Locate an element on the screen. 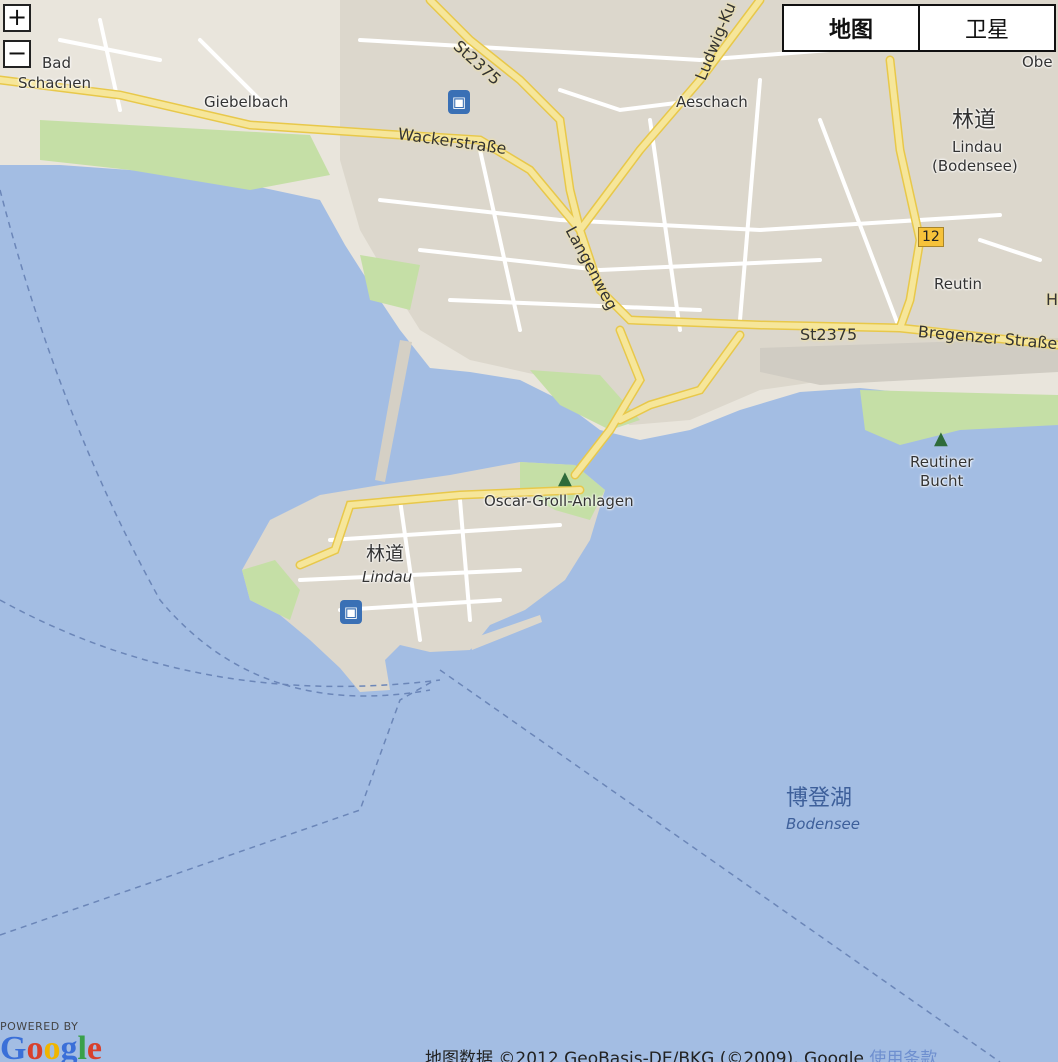 The image size is (1058, 1062). lake-label-de: Bodensee is located at coordinates (823, 824).